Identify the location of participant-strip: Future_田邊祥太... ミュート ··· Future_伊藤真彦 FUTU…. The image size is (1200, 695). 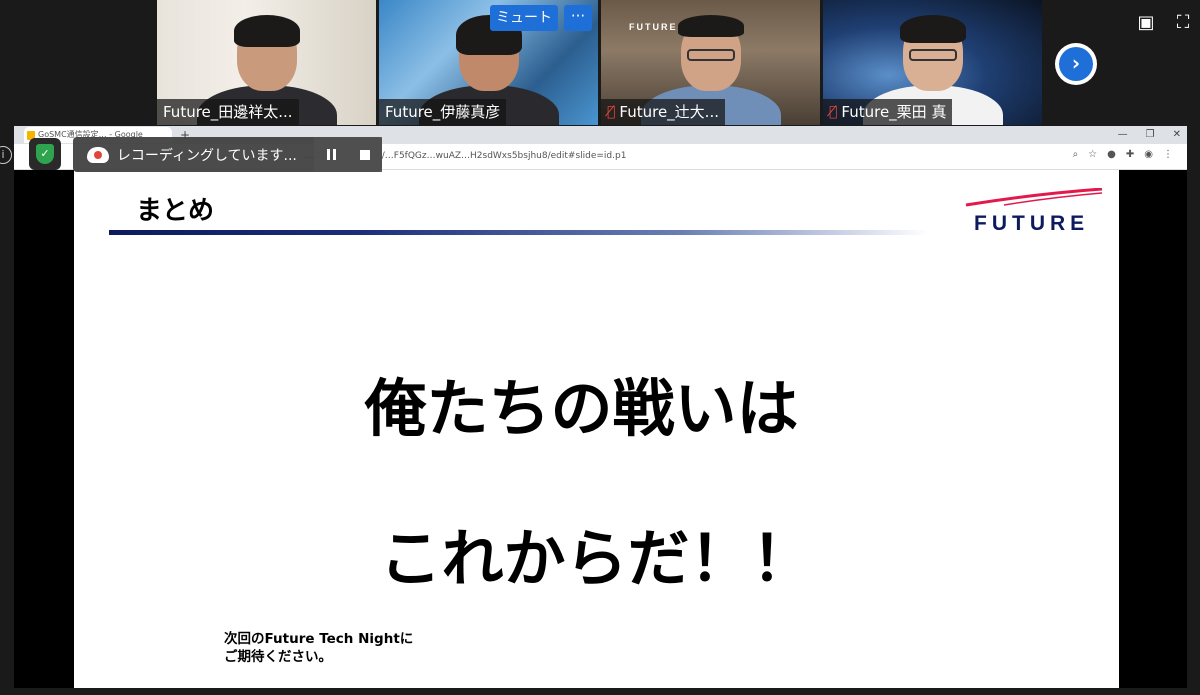
(599, 62).